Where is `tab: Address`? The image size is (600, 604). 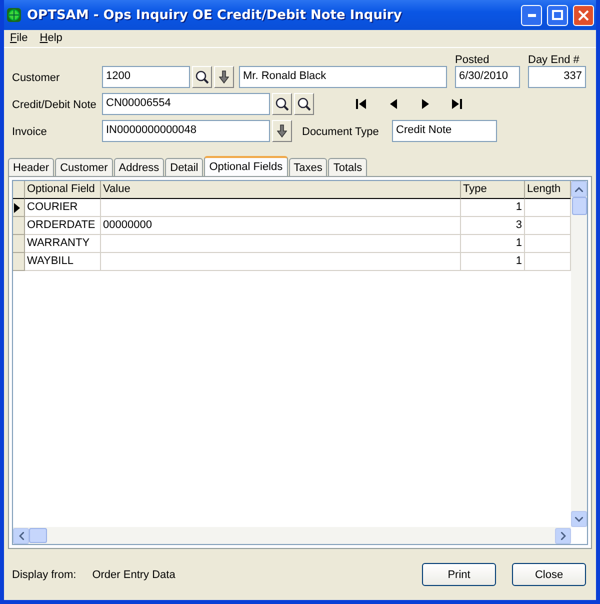 tab: Address is located at coordinates (139, 167).